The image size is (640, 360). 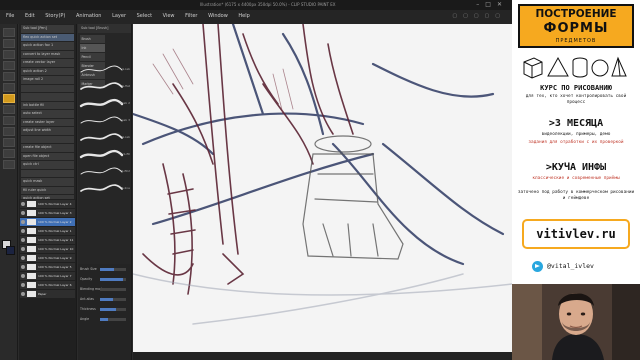 What do you see at coordinates (570, 266) in the screenshot?
I see `telegram-handle: @vital_ivlev` at bounding box center [570, 266].